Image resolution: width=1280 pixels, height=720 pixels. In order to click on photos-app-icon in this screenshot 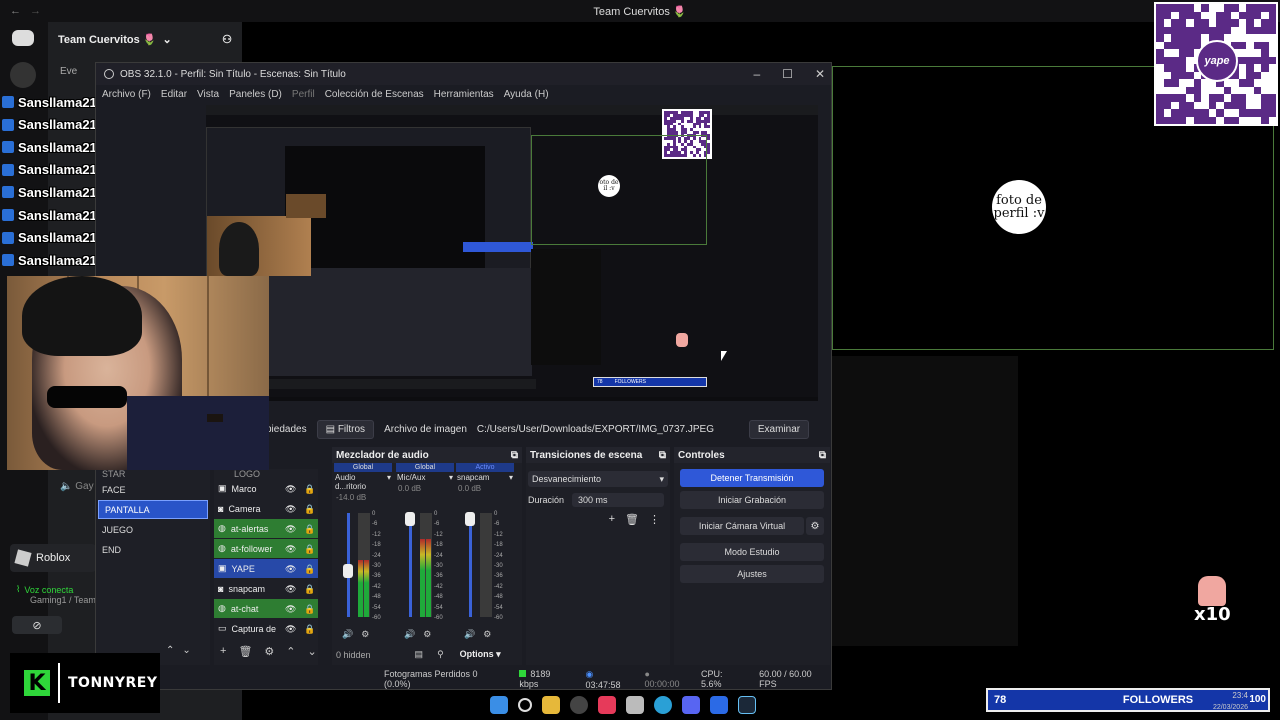, I will do `click(635, 705)`.